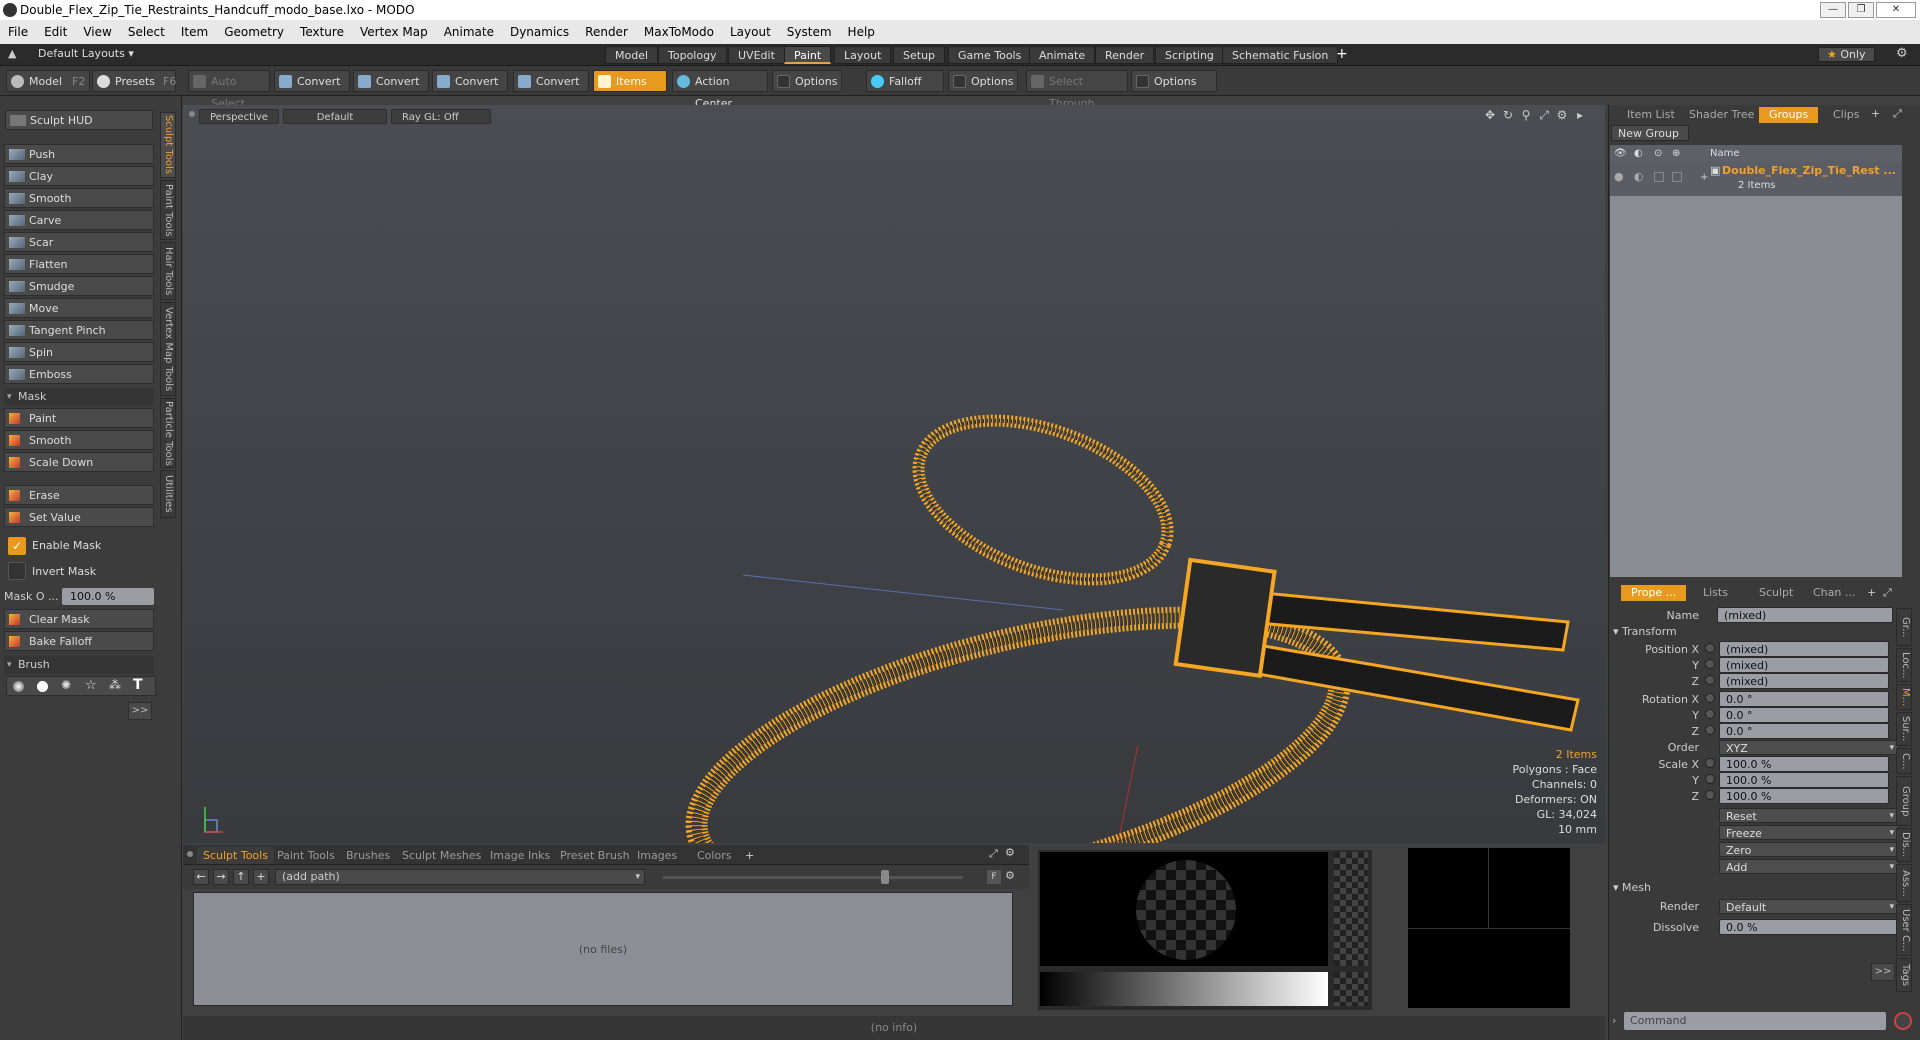 The image size is (1920, 1040). I want to click on select-through-button: Select Through, so click(1077, 90).